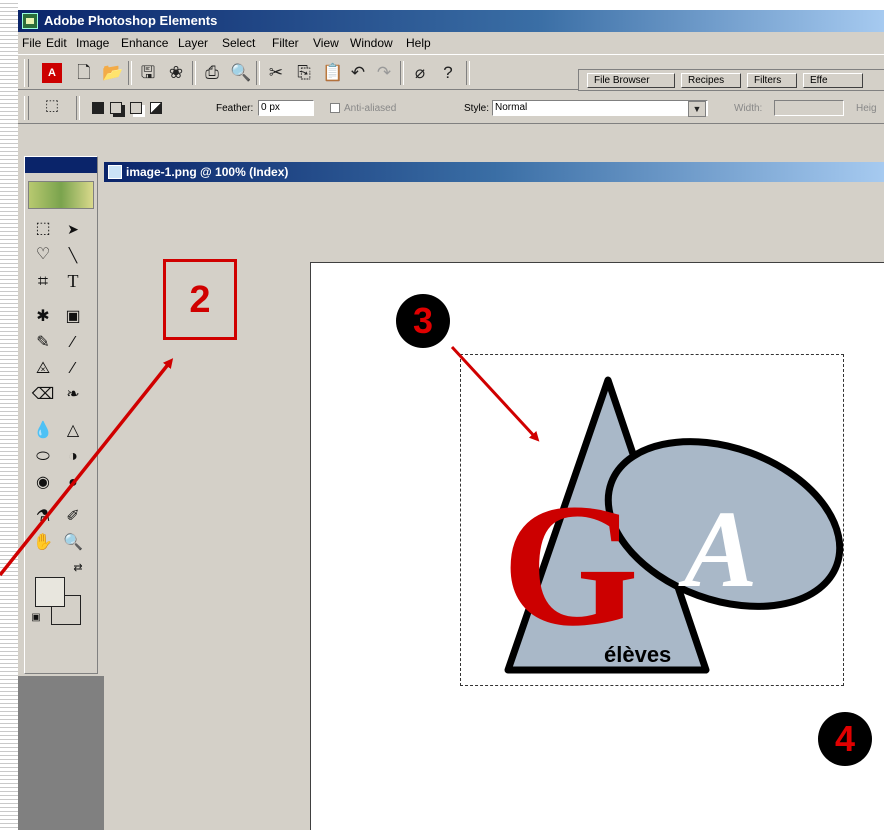  I want to click on toolbar-grip, so click(26, 73).